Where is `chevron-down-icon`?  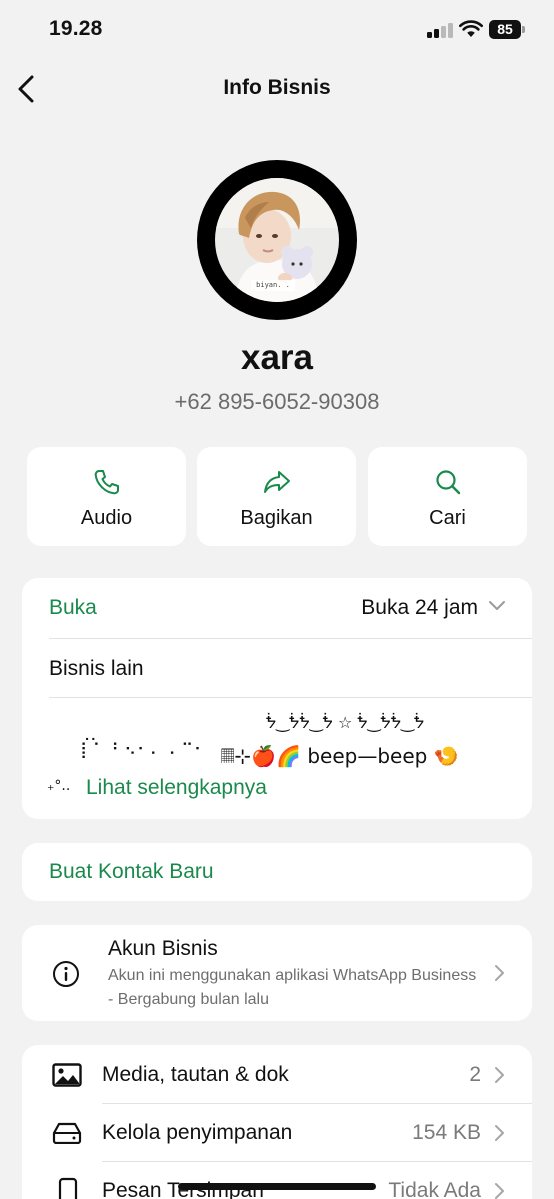
chevron-down-icon is located at coordinates (497, 606).